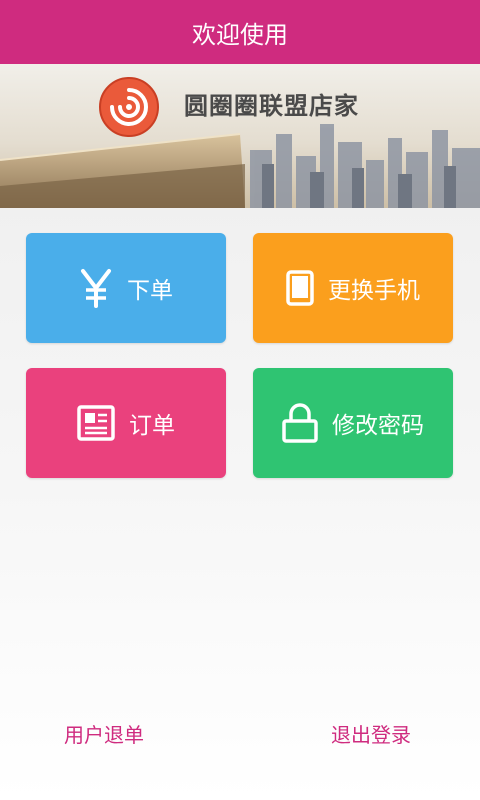 This screenshot has width=480, height=800. What do you see at coordinates (271, 106) in the screenshot?
I see `brand-name: 圆圈圈联盟店家` at bounding box center [271, 106].